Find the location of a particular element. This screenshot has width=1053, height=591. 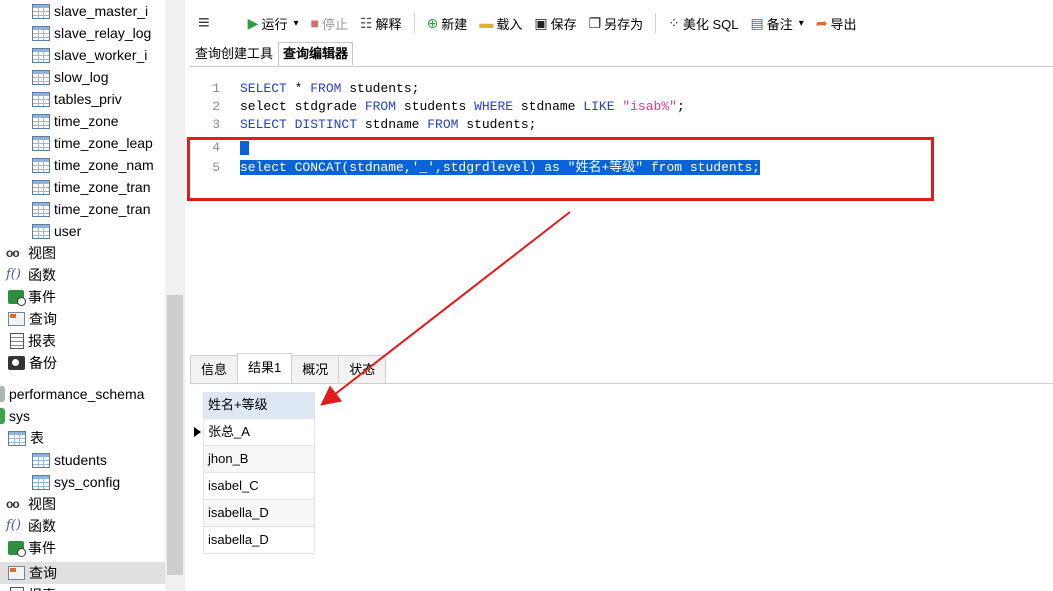

tree-functions: f() 函数 is located at coordinates (31, 275).